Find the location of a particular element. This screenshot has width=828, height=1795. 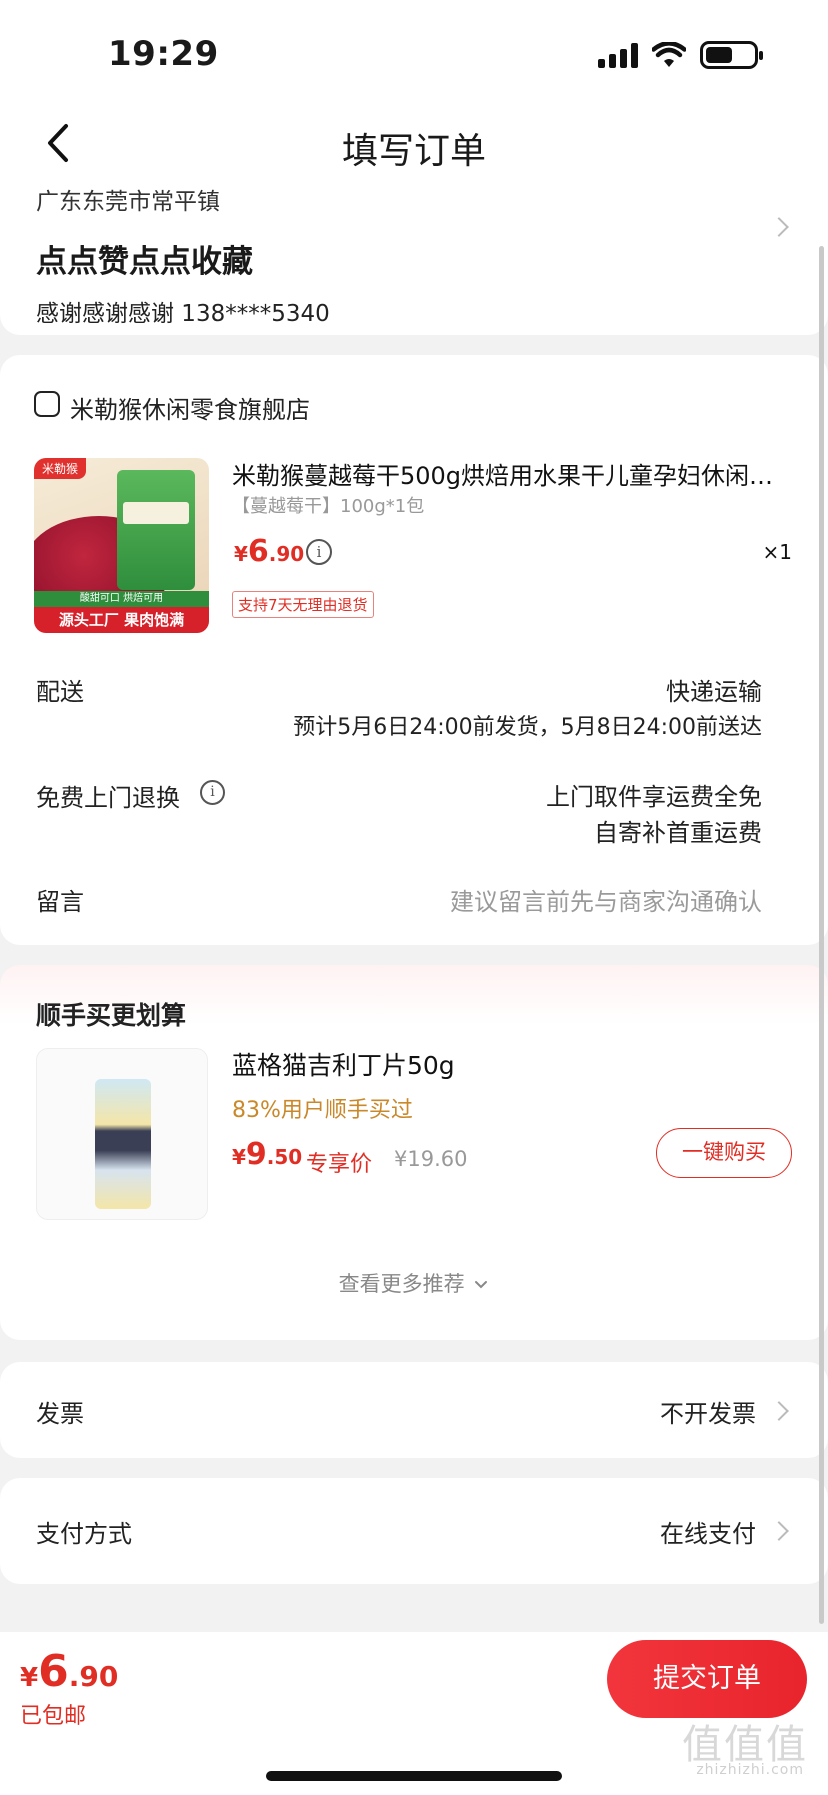

top-bar: 19:29 填写订单 is located at coordinates (414, 95).